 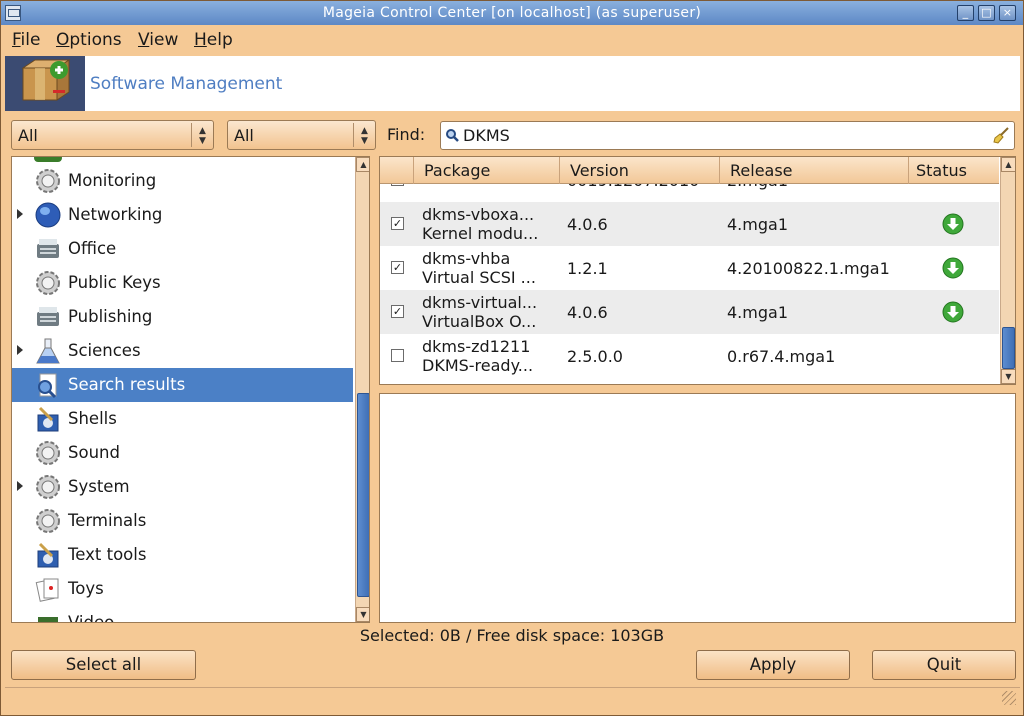 I want to click on category-item: Search results, so click(x=182, y=385).